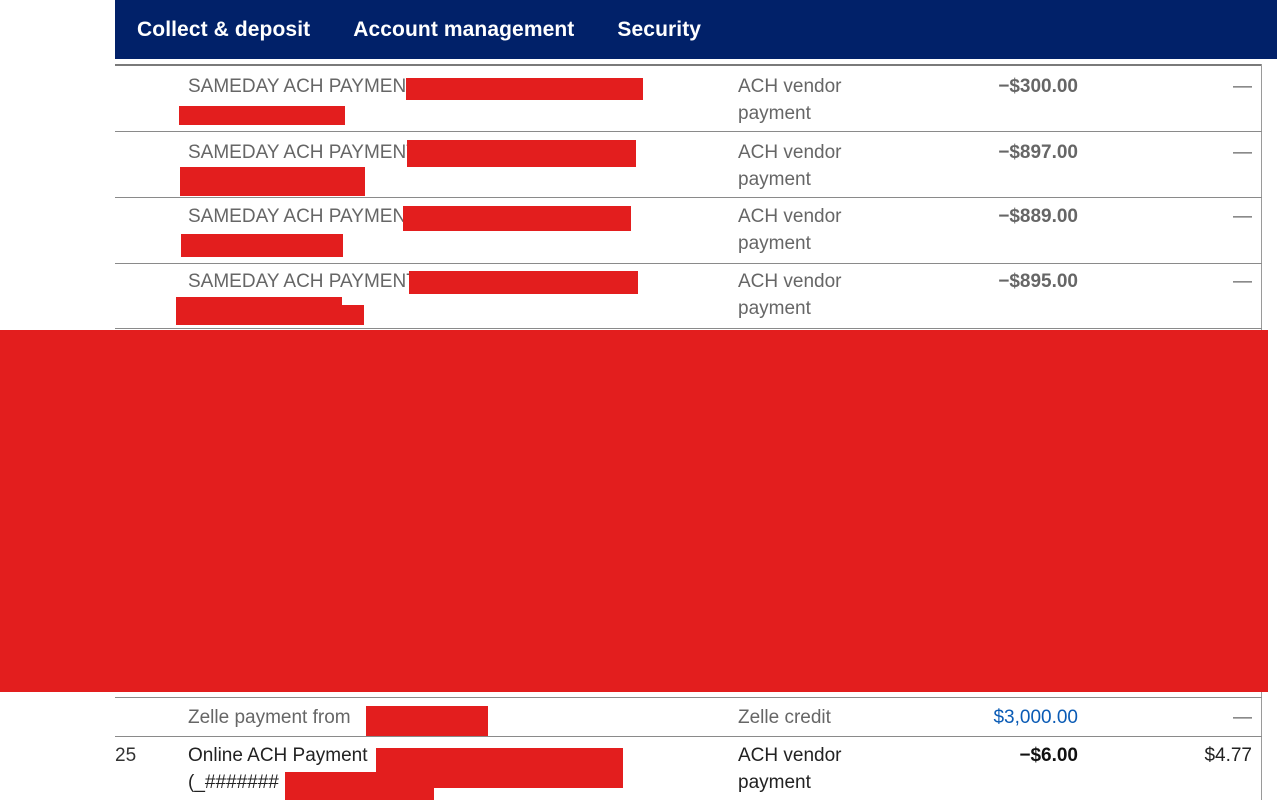 This screenshot has width=1277, height=800. What do you see at coordinates (126, 755) in the screenshot?
I see `transaction-date: 25` at bounding box center [126, 755].